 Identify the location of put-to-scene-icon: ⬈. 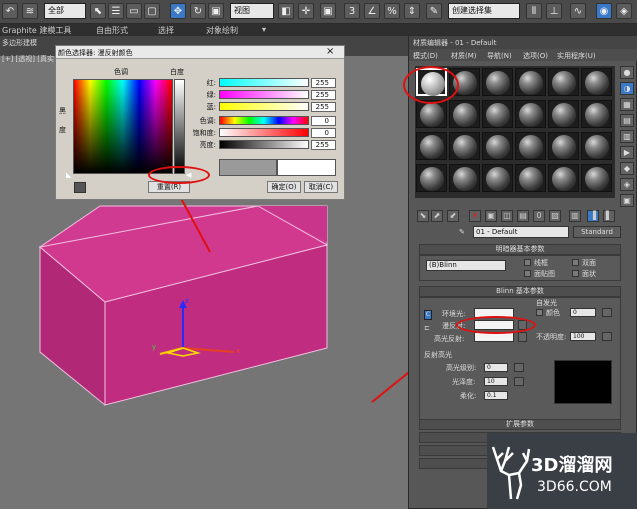
(437, 216).